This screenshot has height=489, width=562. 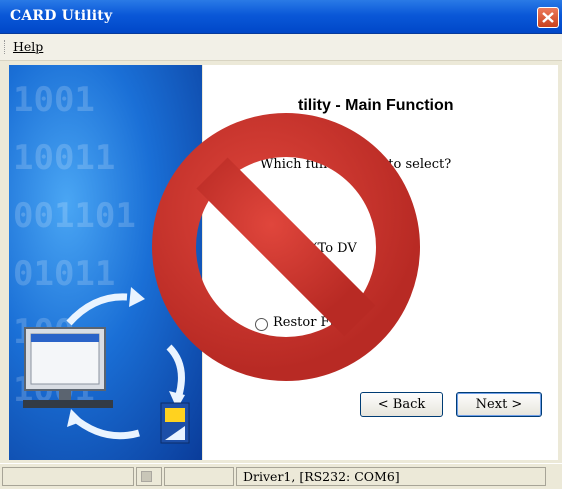 What do you see at coordinates (499, 404) in the screenshot?
I see `next-button: Next >` at bounding box center [499, 404].